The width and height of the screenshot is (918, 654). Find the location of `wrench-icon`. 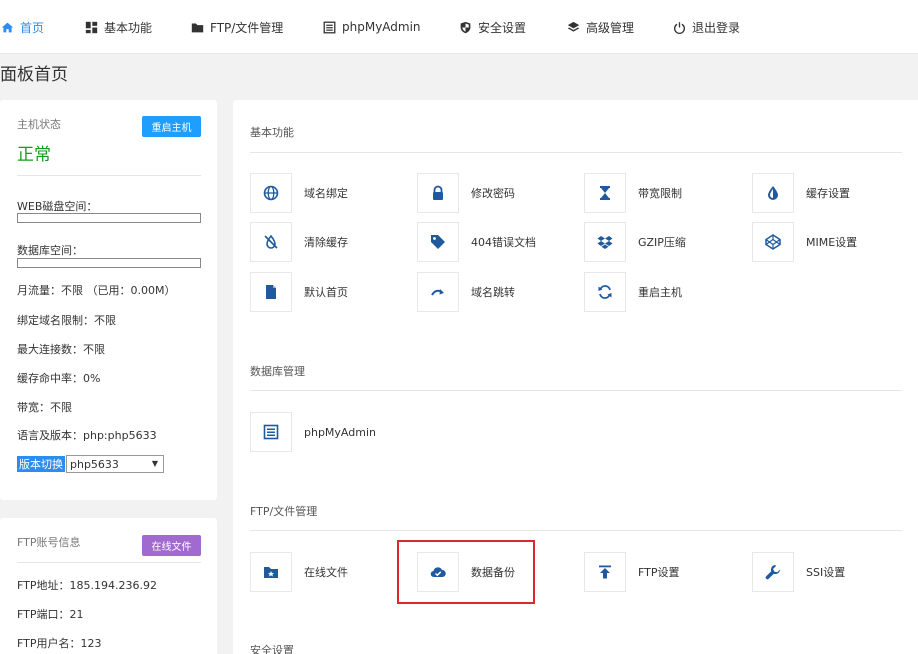

wrench-icon is located at coordinates (773, 572).